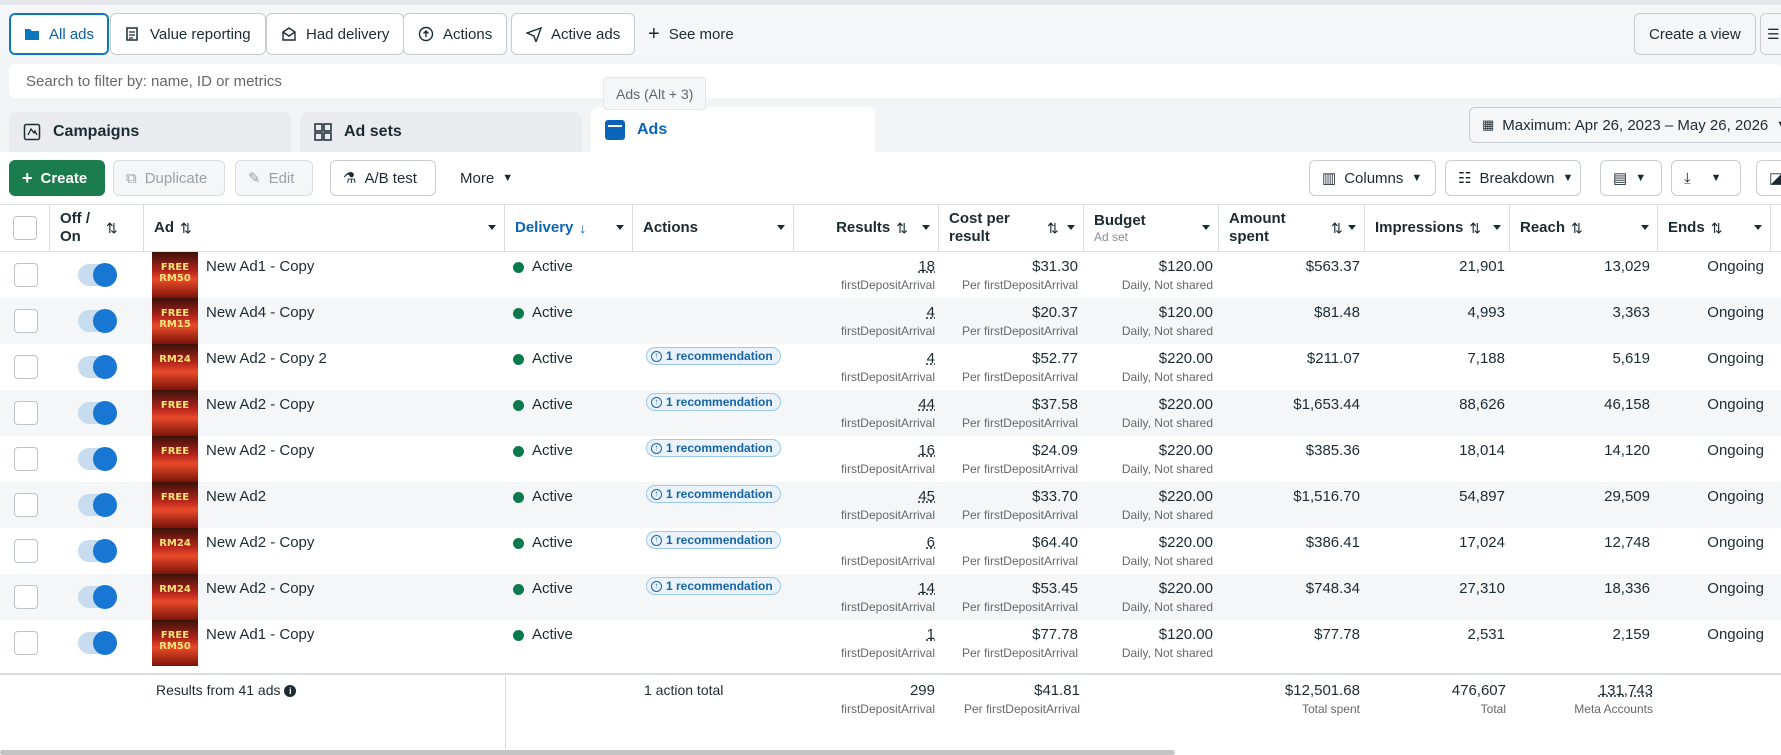 The height and width of the screenshot is (755, 1781). I want to click on results-value: 45, so click(864, 496).